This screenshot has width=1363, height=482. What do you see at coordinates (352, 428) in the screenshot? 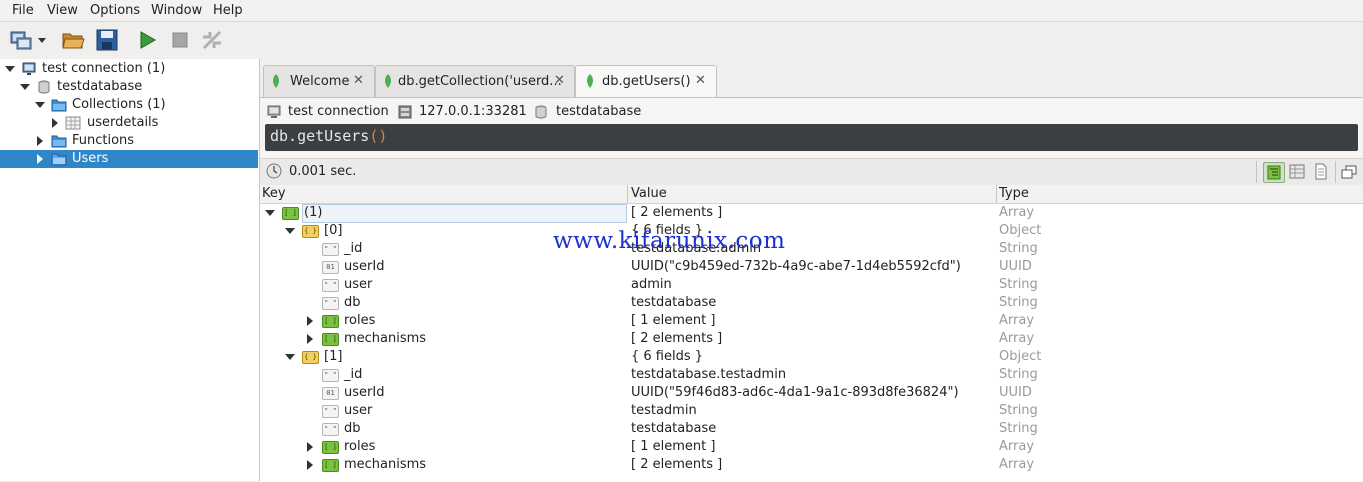
I see `row-key: db` at bounding box center [352, 428].